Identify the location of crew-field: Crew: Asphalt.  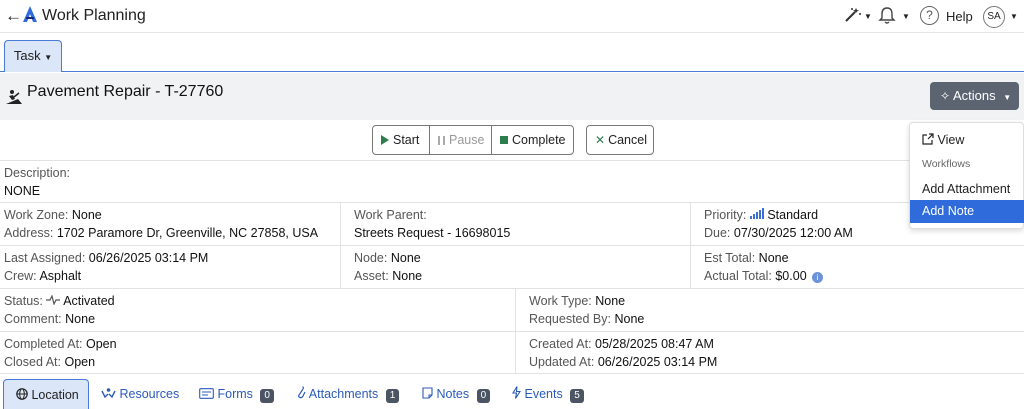
(42, 276).